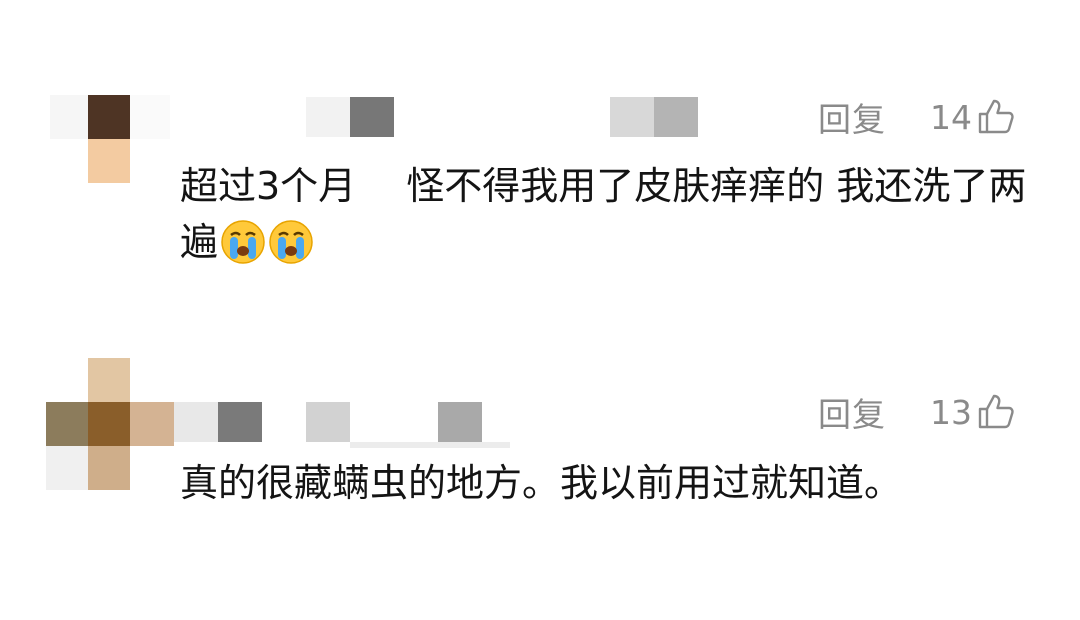  What do you see at coordinates (541, 483) in the screenshot?
I see `comment-text: 真的很藏螨虫的地方。我以前用过就知道。` at bounding box center [541, 483].